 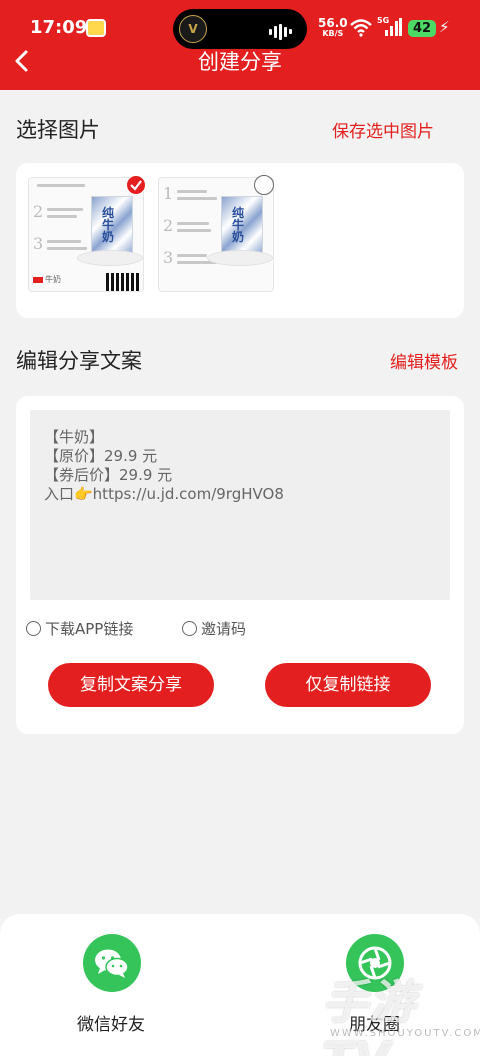 What do you see at coordinates (79, 361) in the screenshot?
I see `edit-copy-heading: 编辑分享文案` at bounding box center [79, 361].